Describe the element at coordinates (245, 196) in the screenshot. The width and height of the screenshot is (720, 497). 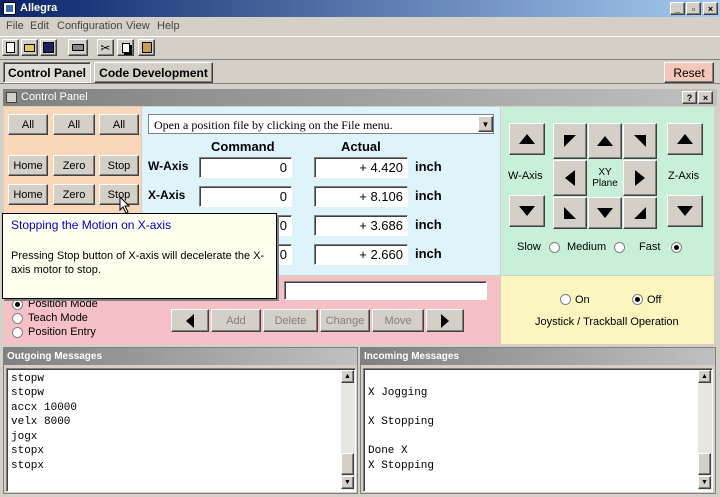
I see `x-axis-command-field: 0` at that location.